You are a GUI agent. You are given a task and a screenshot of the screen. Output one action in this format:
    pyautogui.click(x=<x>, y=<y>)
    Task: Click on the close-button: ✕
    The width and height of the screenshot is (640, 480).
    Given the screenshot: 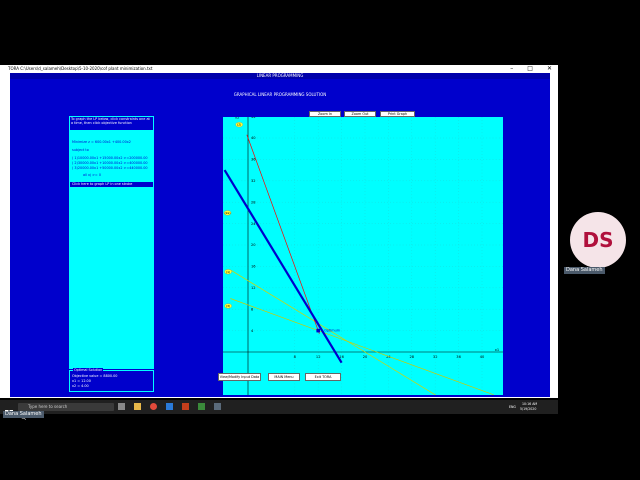 What is the action you would take?
    pyautogui.click(x=549, y=69)
    